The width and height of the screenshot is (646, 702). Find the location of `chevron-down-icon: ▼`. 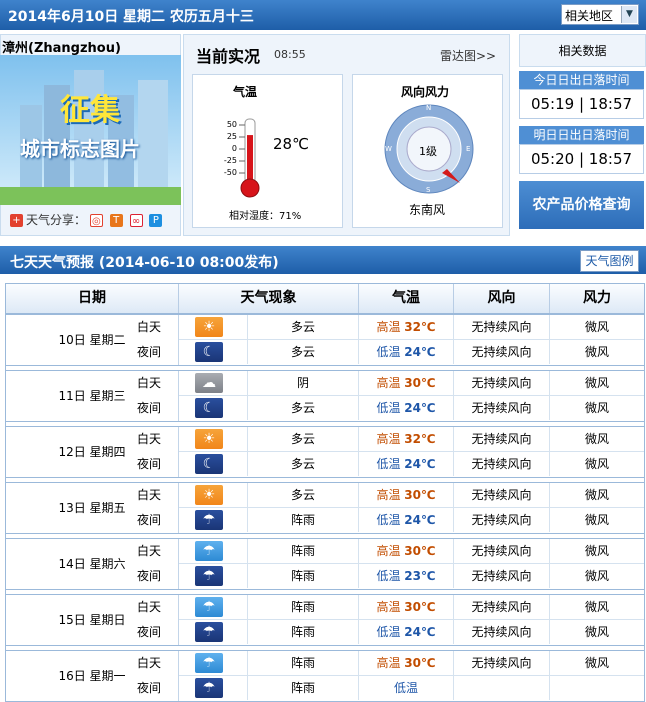

chevron-down-icon: ▼ is located at coordinates (629, 14).